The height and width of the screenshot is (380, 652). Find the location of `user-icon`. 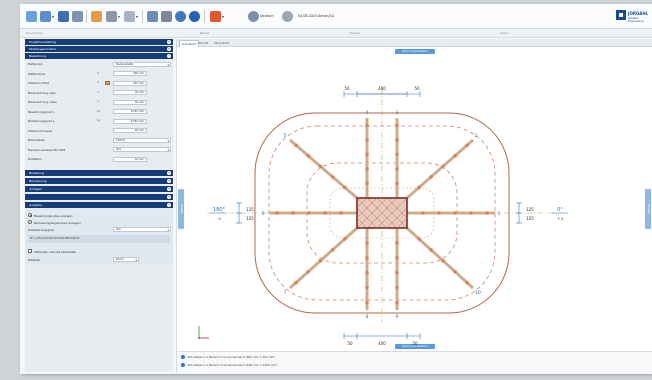

user-icon is located at coordinates (287, 16).